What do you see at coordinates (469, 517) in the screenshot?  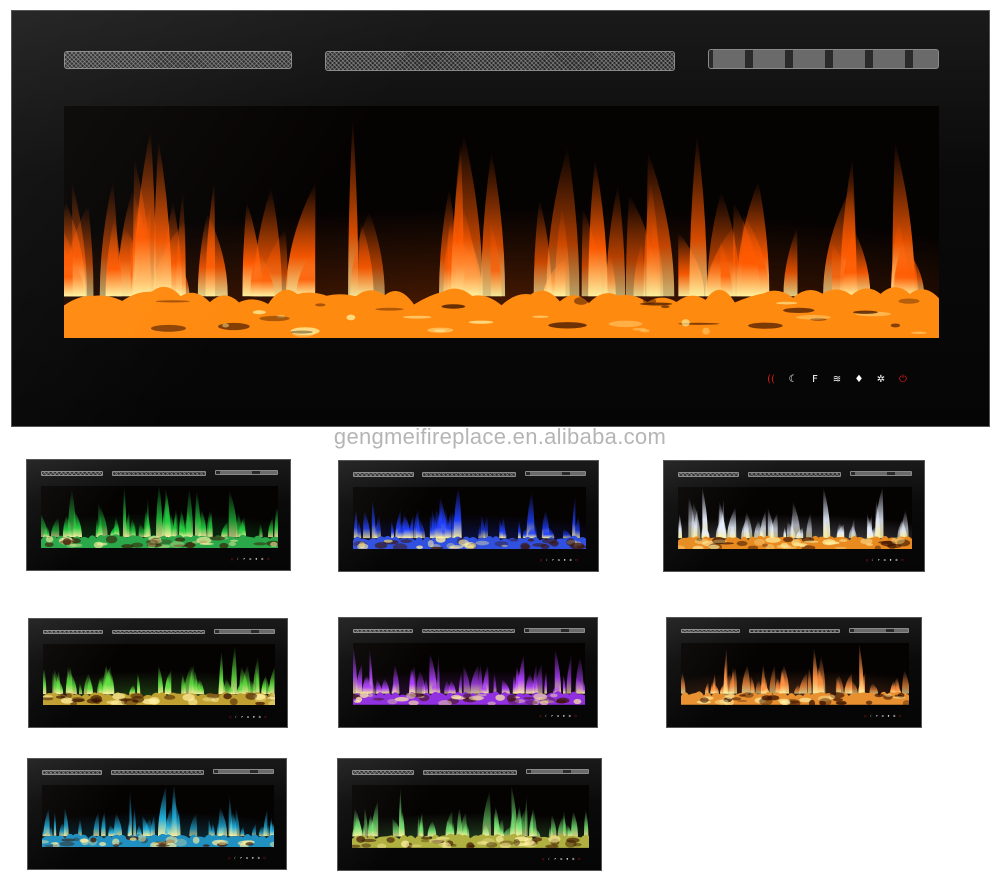 I see `flames` at bounding box center [469, 517].